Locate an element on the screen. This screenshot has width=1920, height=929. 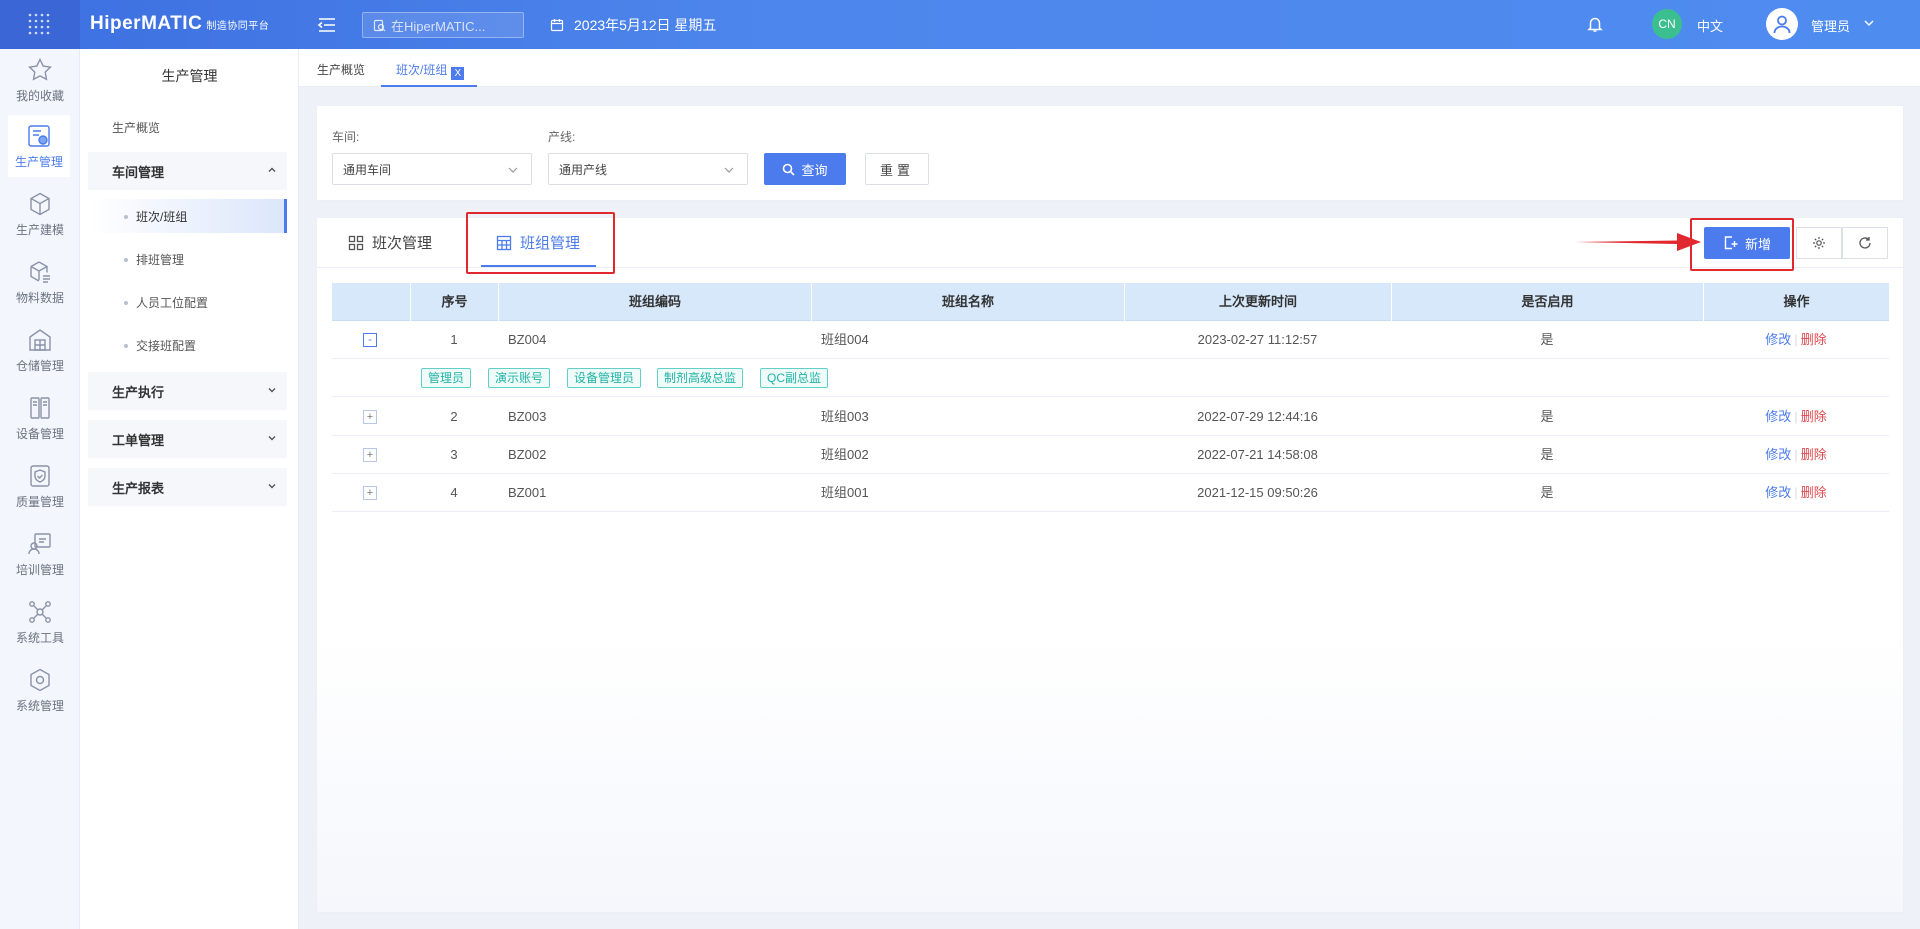
app-grid-icon is located at coordinates (40, 24).